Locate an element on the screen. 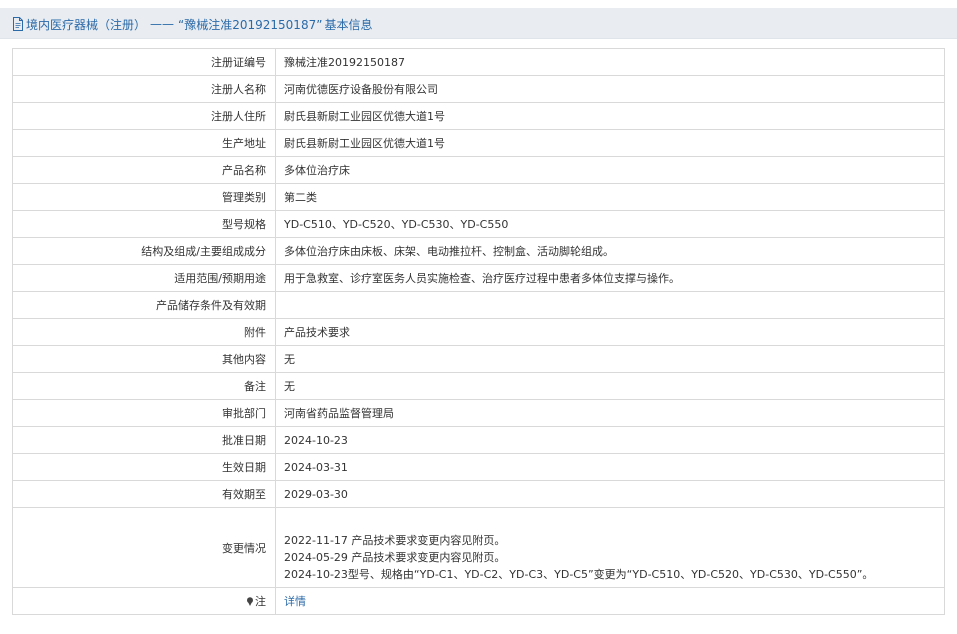 The width and height of the screenshot is (957, 634). table-row: 生效日期 2024-03-31 is located at coordinates (478, 467).